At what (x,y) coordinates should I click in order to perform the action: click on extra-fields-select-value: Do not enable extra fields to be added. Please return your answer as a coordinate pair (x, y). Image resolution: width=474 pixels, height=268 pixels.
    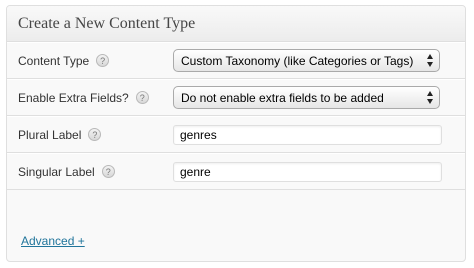
    Looking at the image, I should click on (282, 97).